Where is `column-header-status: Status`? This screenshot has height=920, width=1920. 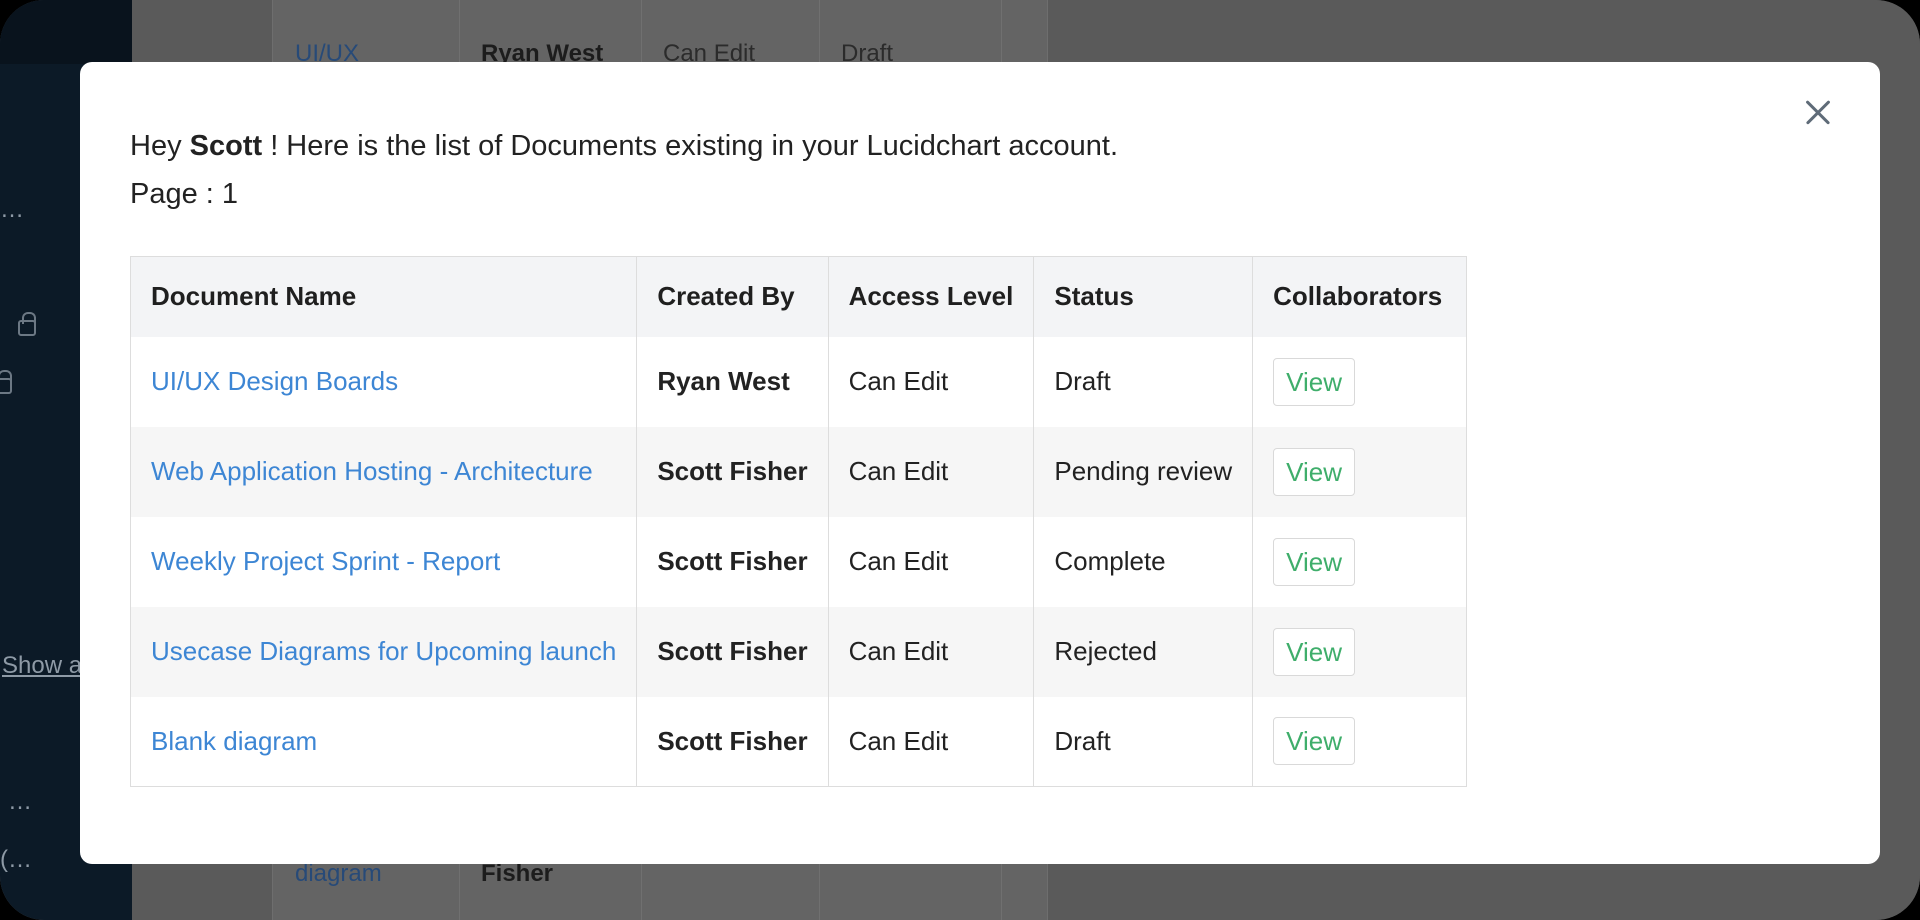 column-header-status: Status is located at coordinates (1143, 296).